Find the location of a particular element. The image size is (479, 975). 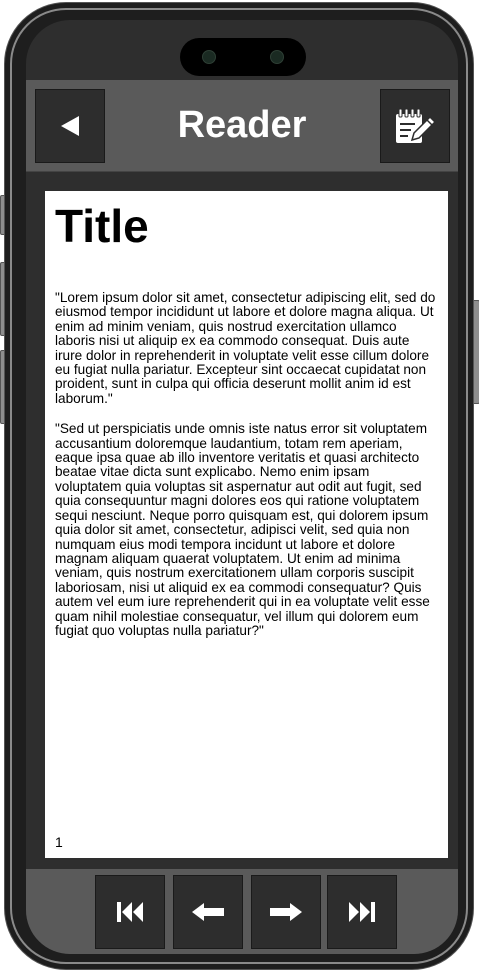

first-page-button is located at coordinates (130, 912).